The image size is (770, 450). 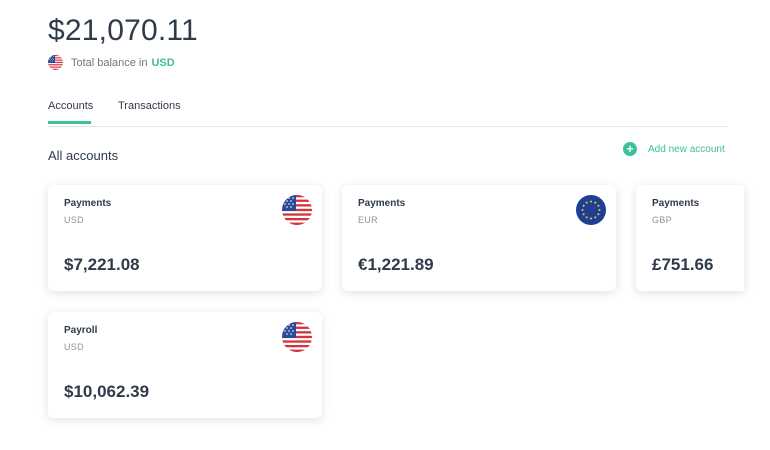 I want to click on account-card-payments-gbp: Payments GBP £751.66, so click(x=690, y=238).